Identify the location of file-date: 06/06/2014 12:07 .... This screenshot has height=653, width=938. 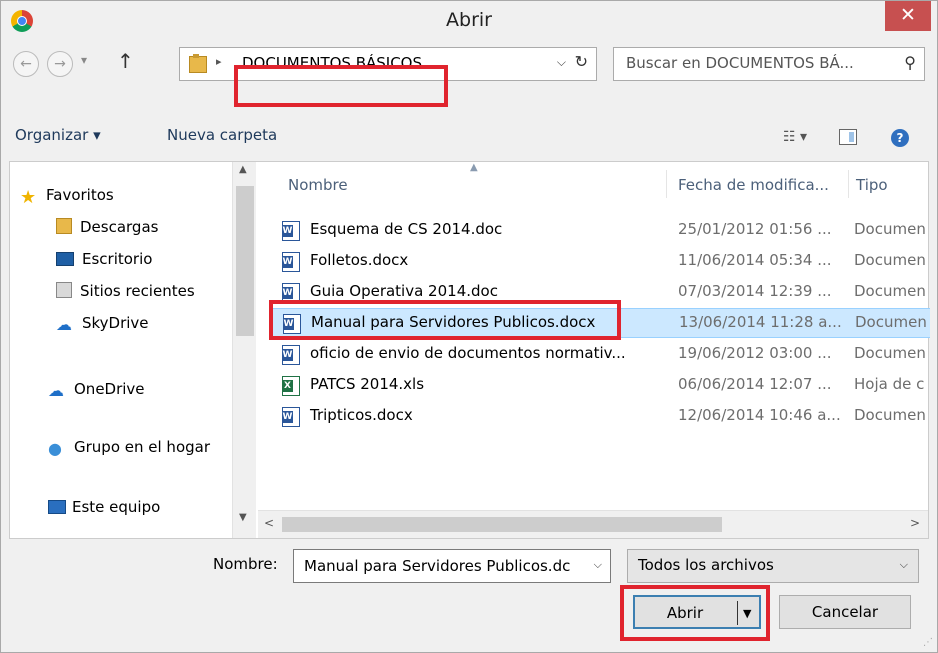
(755, 384).